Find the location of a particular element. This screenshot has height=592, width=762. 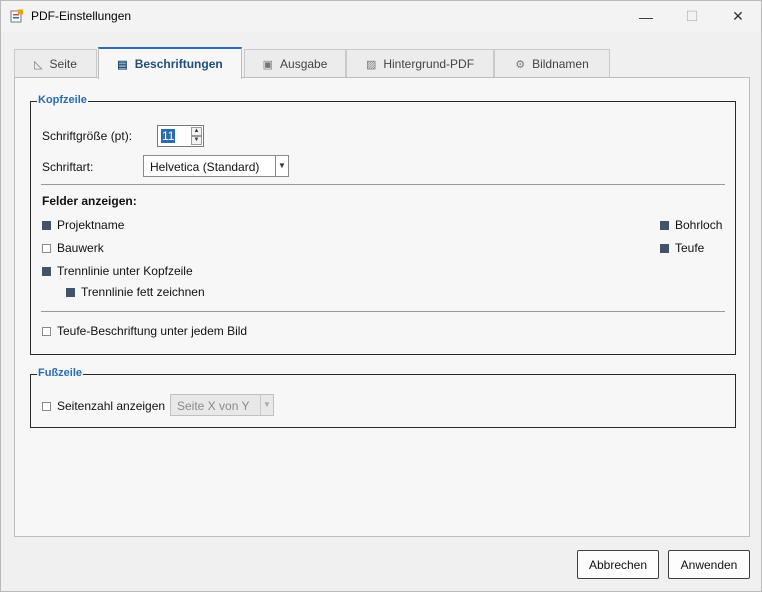

close-button: ✕ is located at coordinates (738, 16).